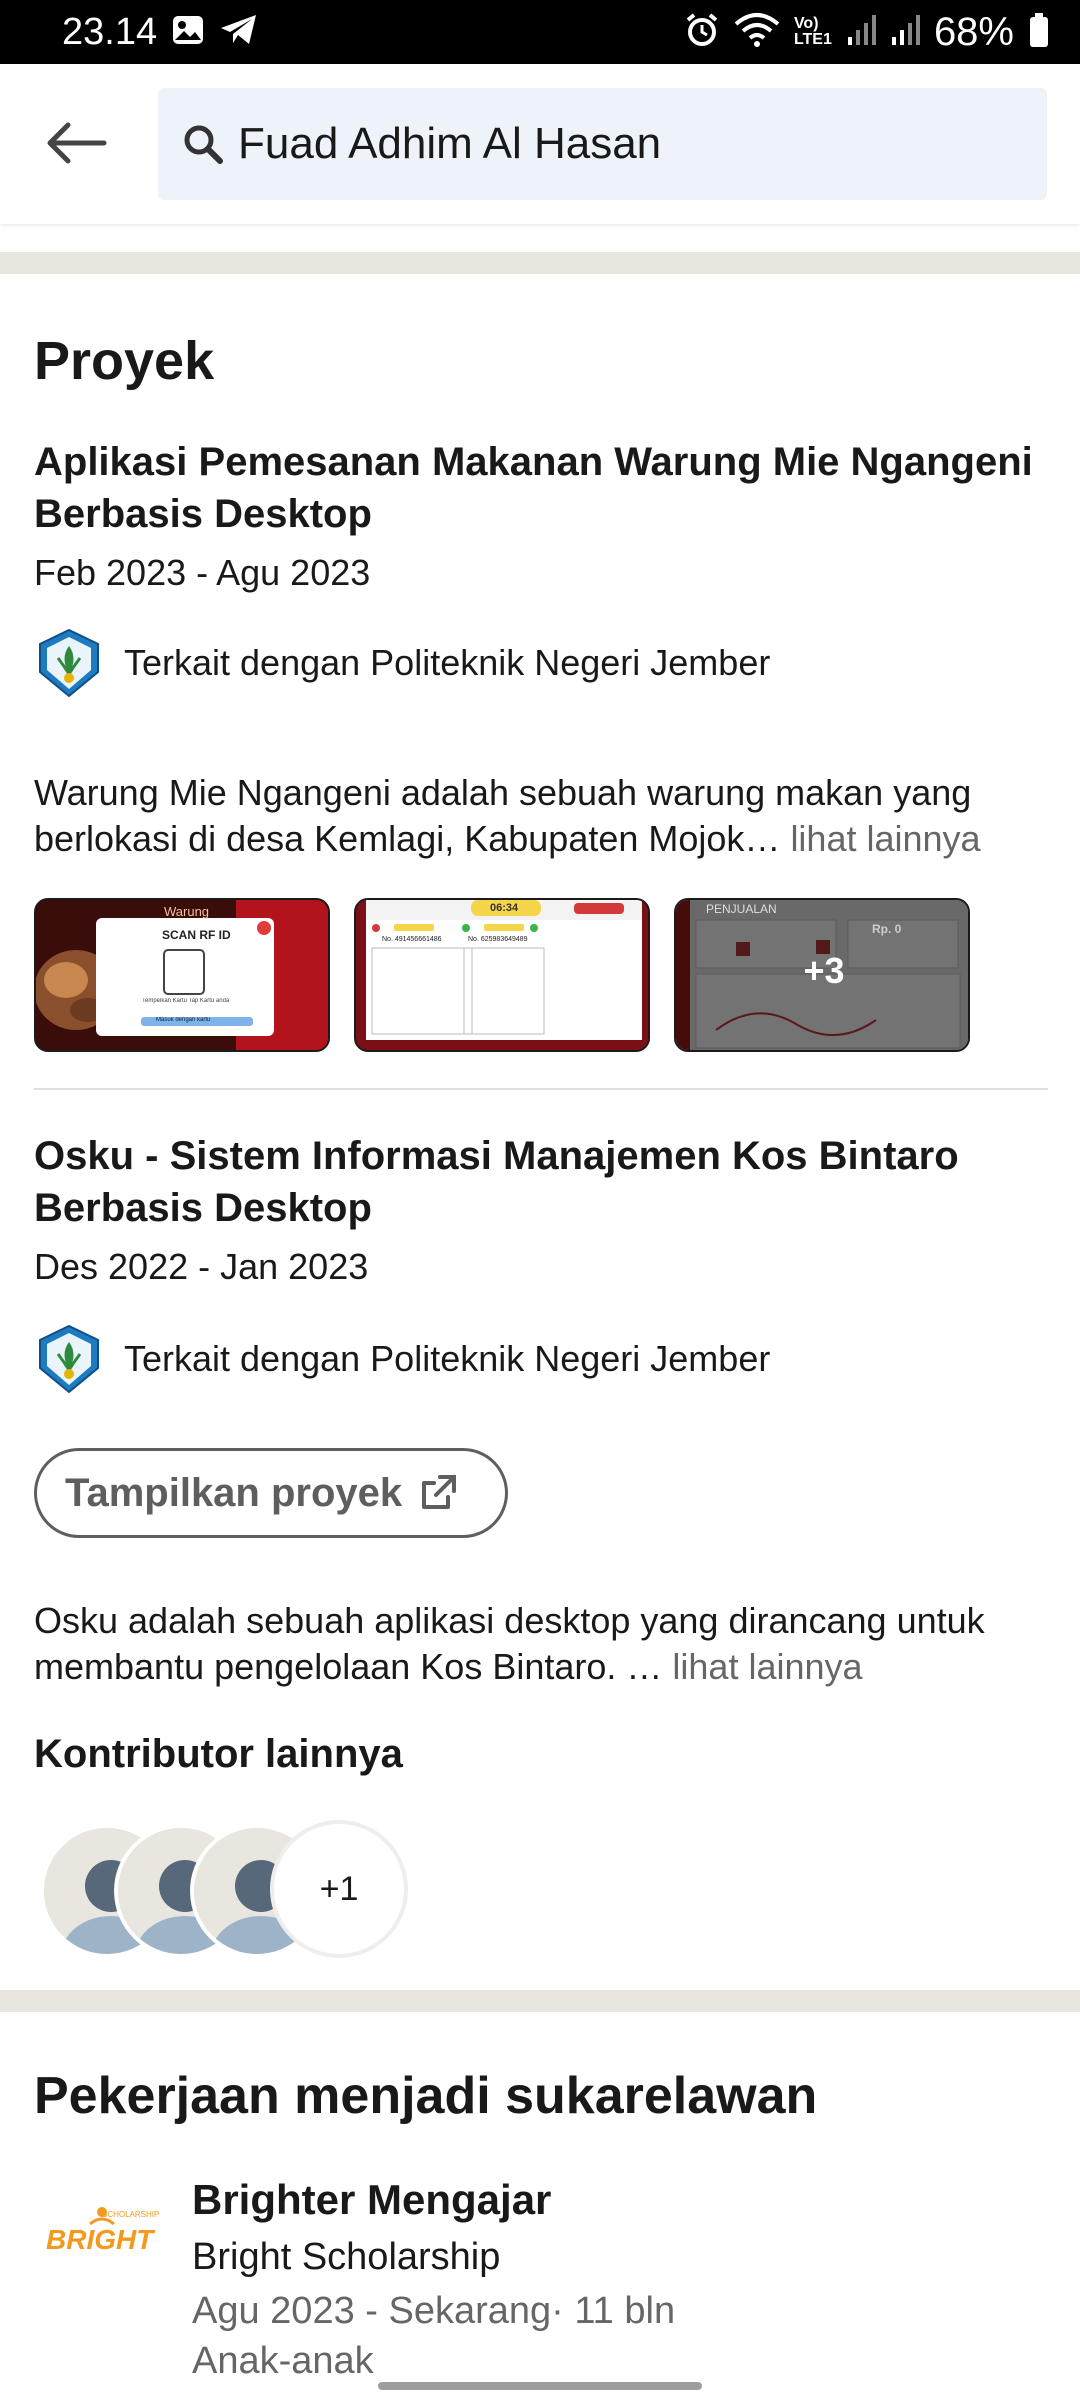 Image resolution: width=1080 pixels, height=2408 pixels. Describe the element at coordinates (183, 1020) in the screenshot. I see `thumb1-button: Masuk dengan kartu` at that location.